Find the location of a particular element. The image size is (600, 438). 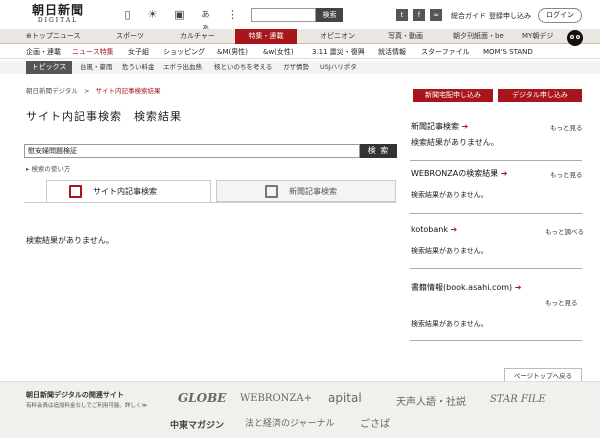

guide-link: 総合ガイド is located at coordinates (468, 16).